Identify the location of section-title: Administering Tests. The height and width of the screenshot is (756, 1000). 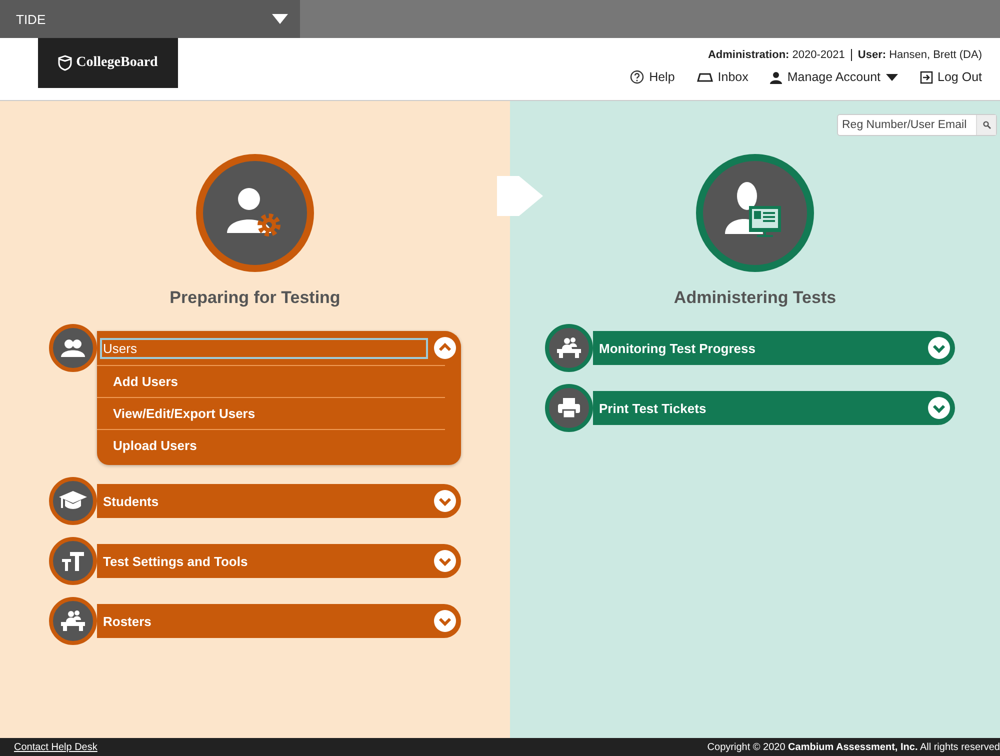
(755, 298).